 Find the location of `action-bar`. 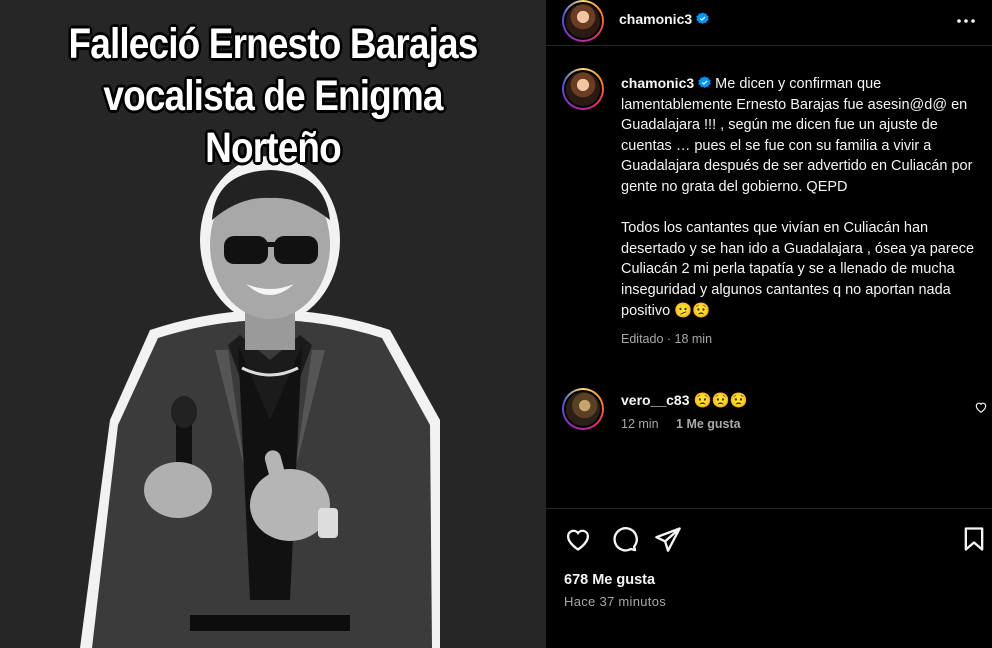

action-bar is located at coordinates (769, 538).